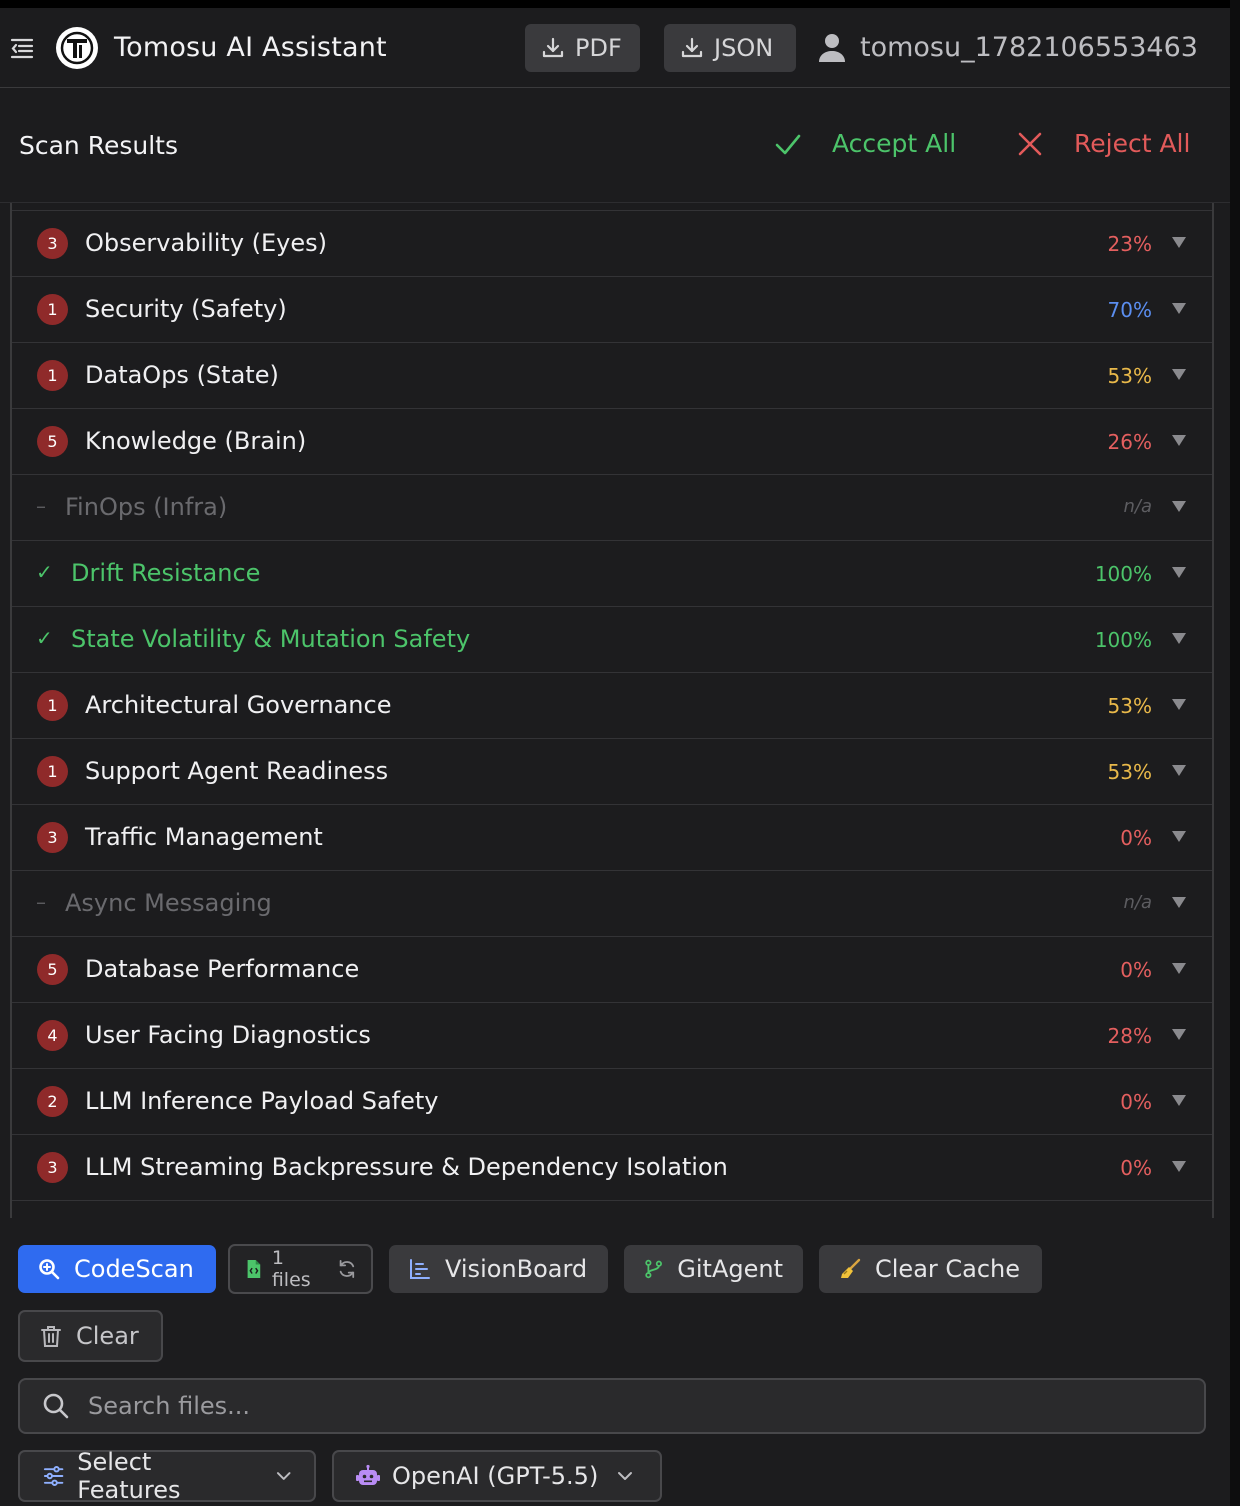  What do you see at coordinates (98, 145) in the screenshot?
I see `scan-results-title: Scan Results` at bounding box center [98, 145].